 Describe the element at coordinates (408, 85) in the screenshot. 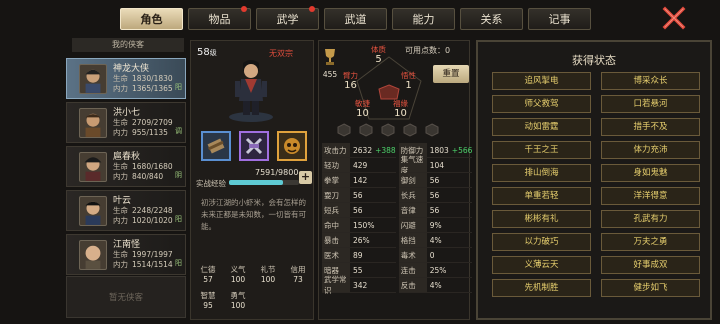

I see `attr-value: 1` at that location.